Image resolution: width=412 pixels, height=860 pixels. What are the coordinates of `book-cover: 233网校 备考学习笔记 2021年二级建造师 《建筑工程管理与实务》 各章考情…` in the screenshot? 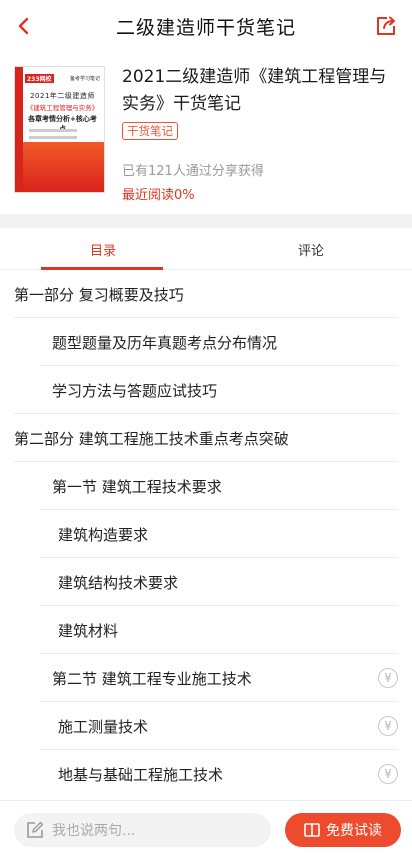 It's located at (59, 129).